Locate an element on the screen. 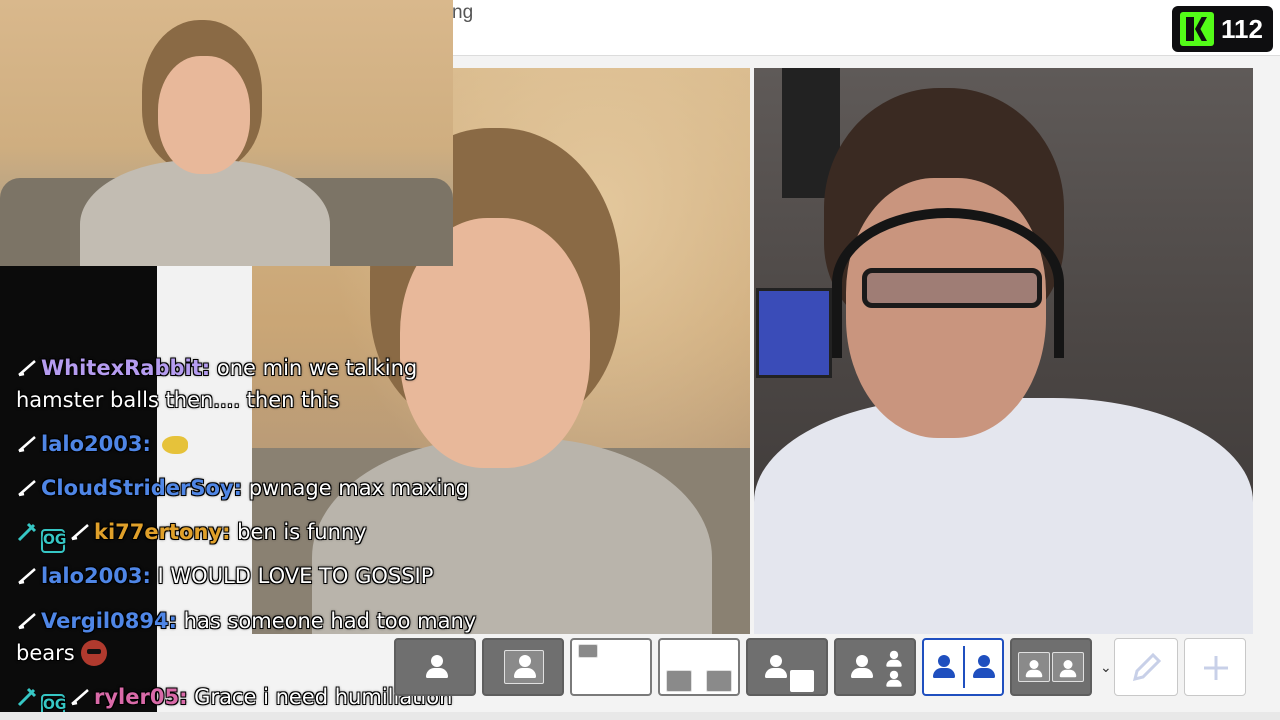  chat-text: has someone had too many is located at coordinates (327, 621).